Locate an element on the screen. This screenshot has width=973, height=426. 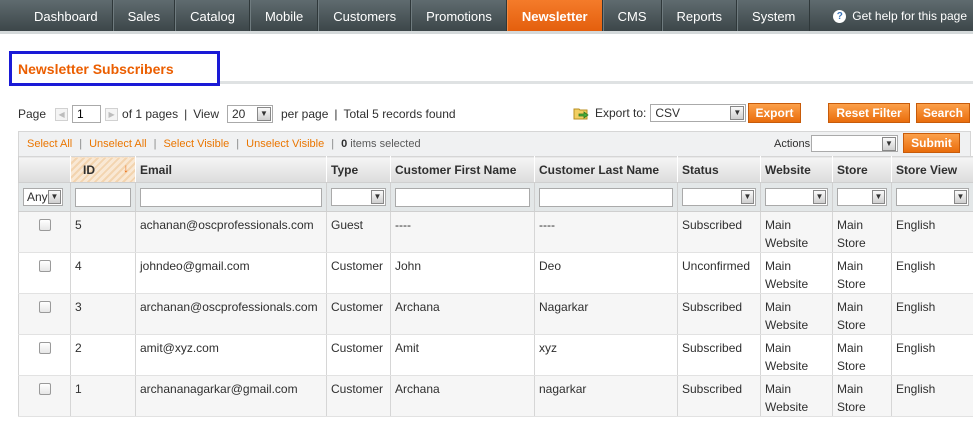
per-page-select: 20 ▼ is located at coordinates (250, 114).